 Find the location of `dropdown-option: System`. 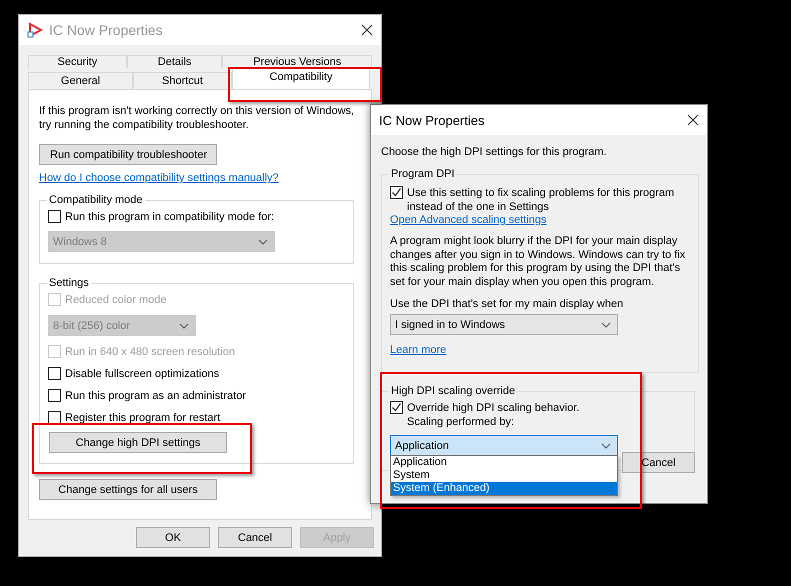

dropdown-option: System is located at coordinates (504, 475).